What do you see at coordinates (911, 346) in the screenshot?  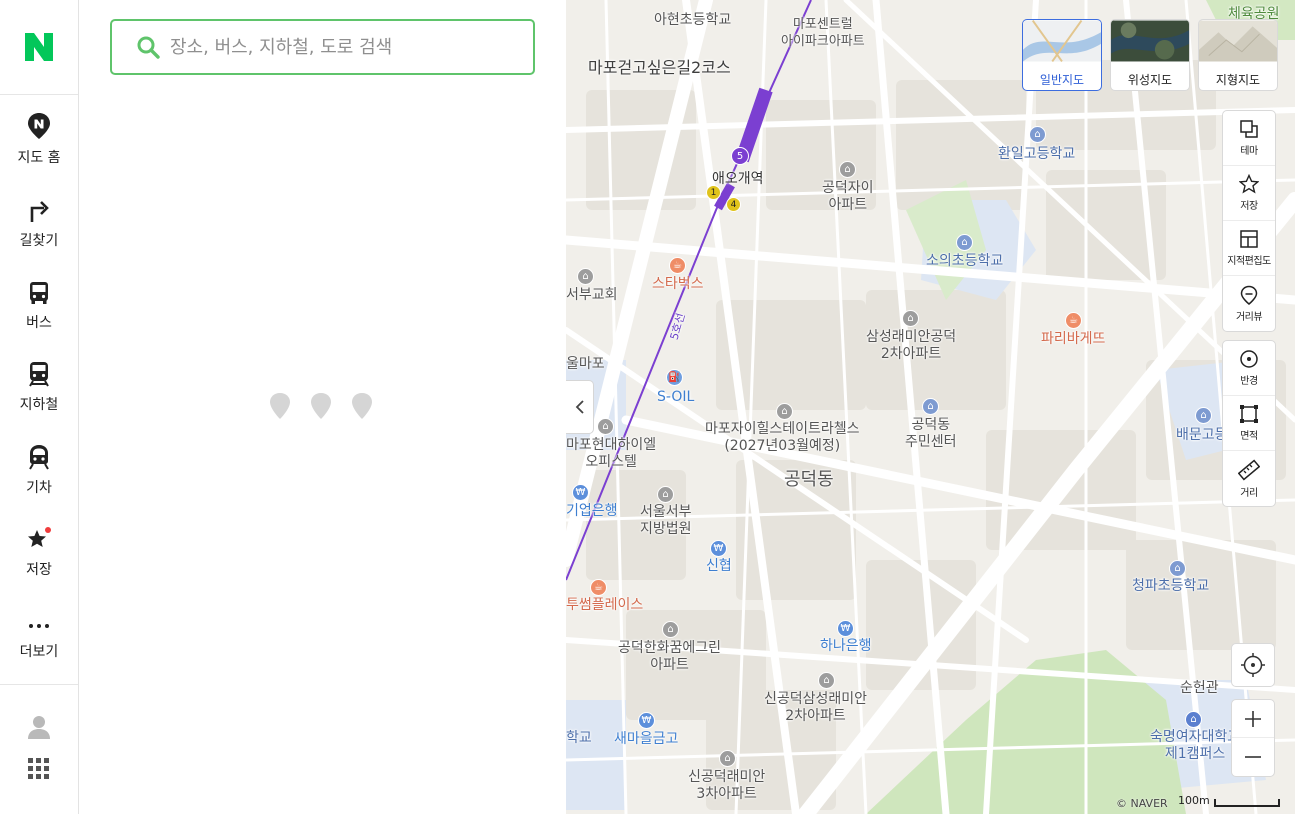 I see `label-samsung-raemian2: 삼성래미안공덕 2차아파트` at bounding box center [911, 346].